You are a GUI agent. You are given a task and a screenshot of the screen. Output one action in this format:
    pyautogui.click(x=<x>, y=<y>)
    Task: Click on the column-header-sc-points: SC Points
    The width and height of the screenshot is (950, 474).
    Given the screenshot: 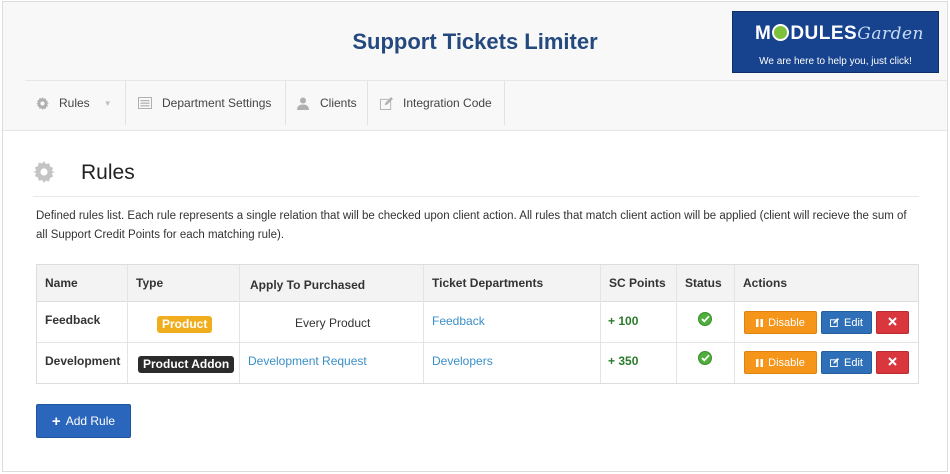 What is the action you would take?
    pyautogui.click(x=637, y=283)
    